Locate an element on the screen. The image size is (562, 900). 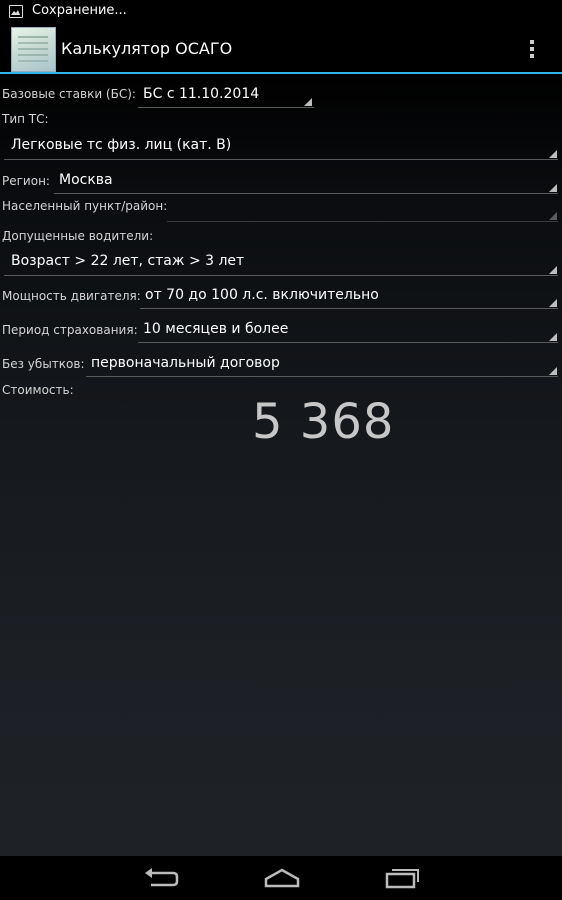
region-spinner: Москва is located at coordinates (306, 180).